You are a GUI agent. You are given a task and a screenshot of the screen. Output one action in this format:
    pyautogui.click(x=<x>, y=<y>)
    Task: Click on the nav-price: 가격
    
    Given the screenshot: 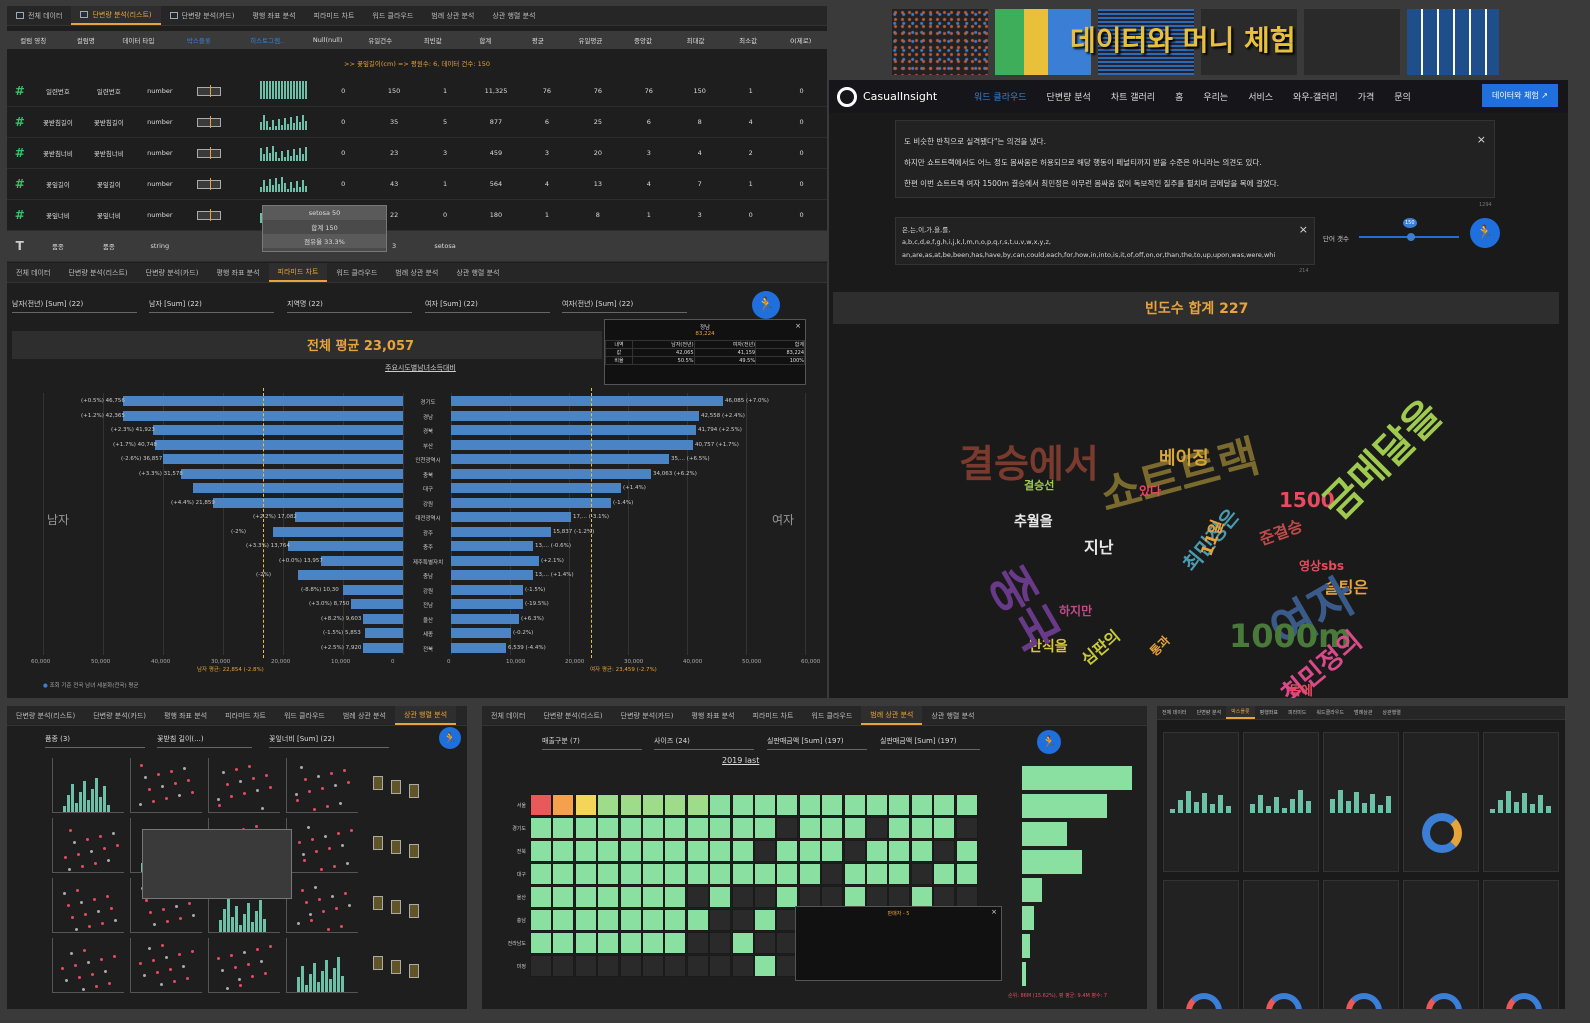 What is the action you would take?
    pyautogui.click(x=1366, y=96)
    